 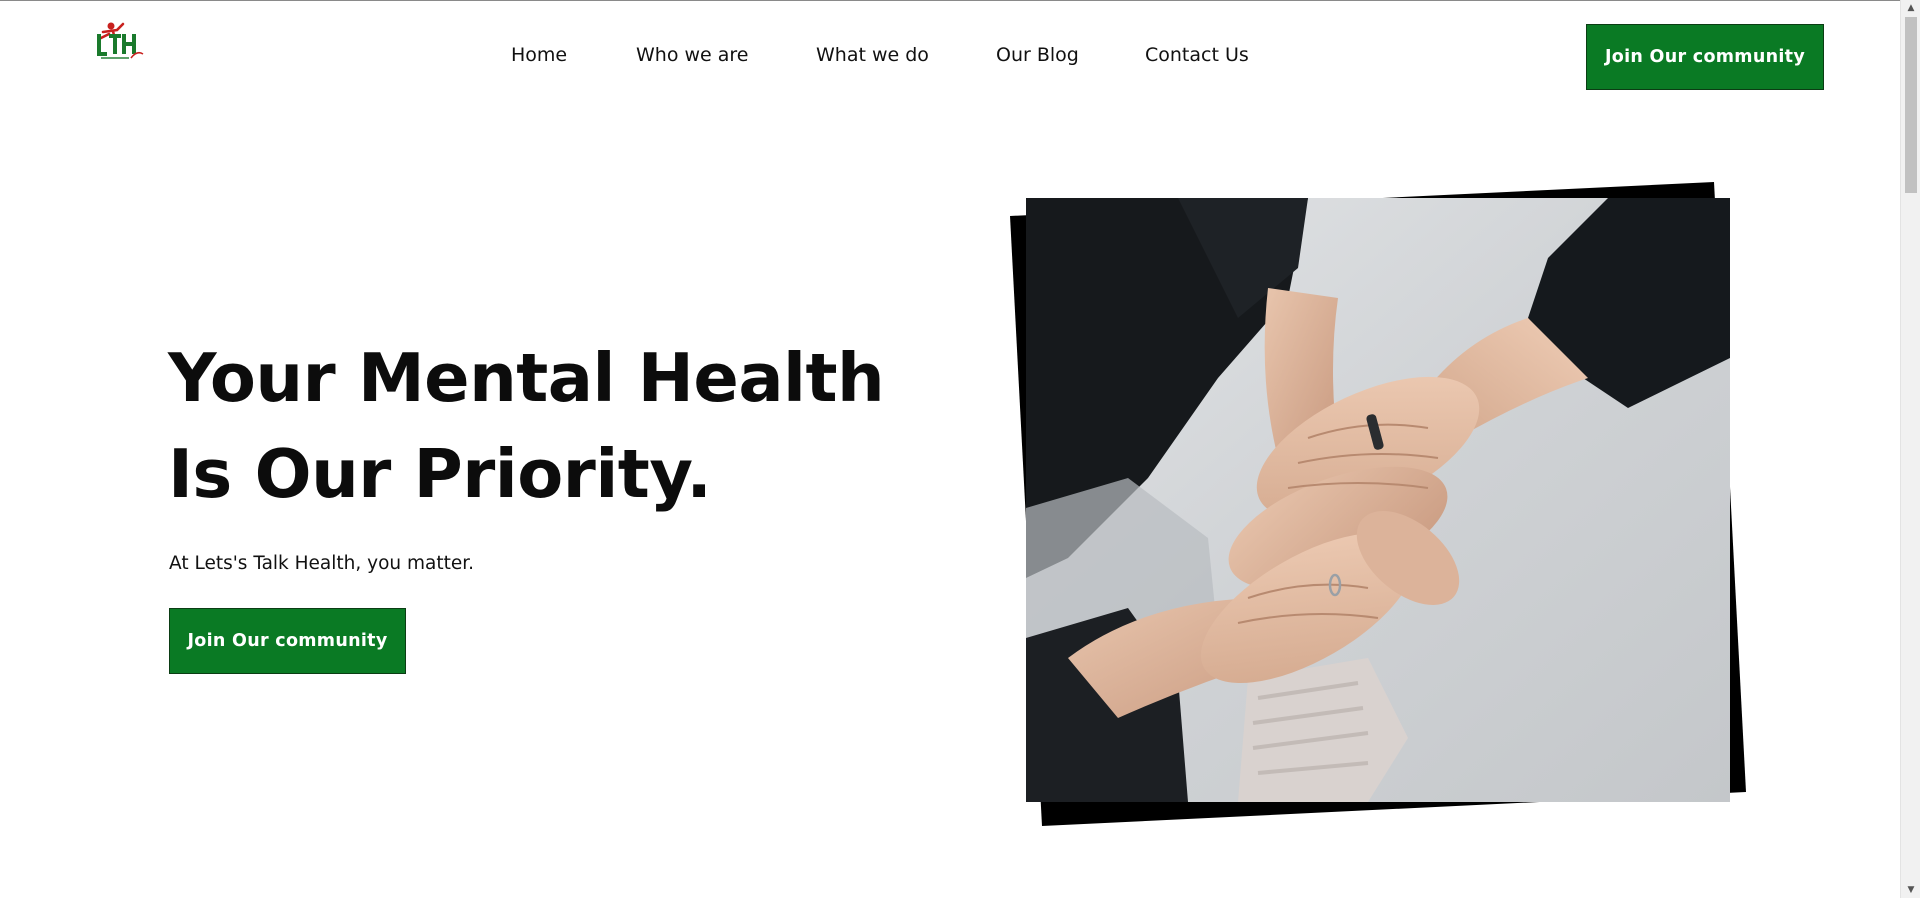 I want to click on hero-title-line2: Is Our Priority., so click(x=440, y=474).